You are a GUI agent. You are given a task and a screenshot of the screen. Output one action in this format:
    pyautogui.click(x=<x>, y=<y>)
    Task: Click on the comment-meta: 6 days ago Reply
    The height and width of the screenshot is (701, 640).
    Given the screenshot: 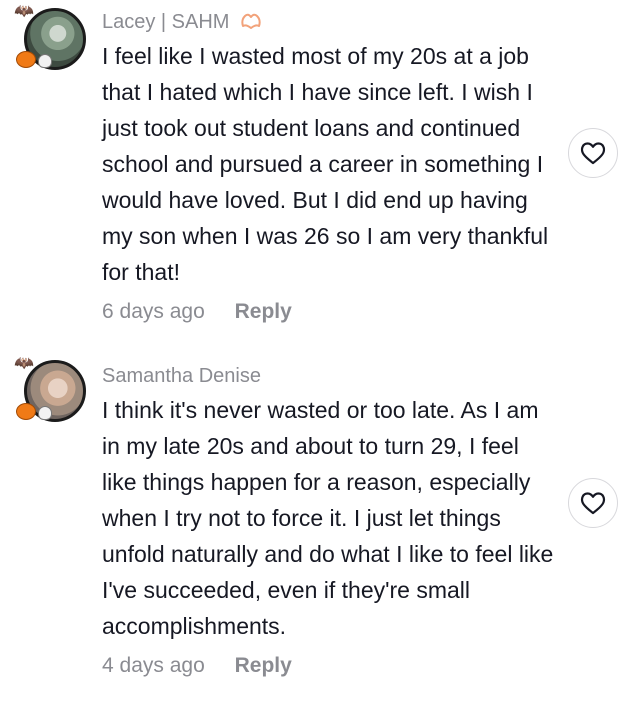 What is the action you would take?
    pyautogui.click(x=329, y=312)
    